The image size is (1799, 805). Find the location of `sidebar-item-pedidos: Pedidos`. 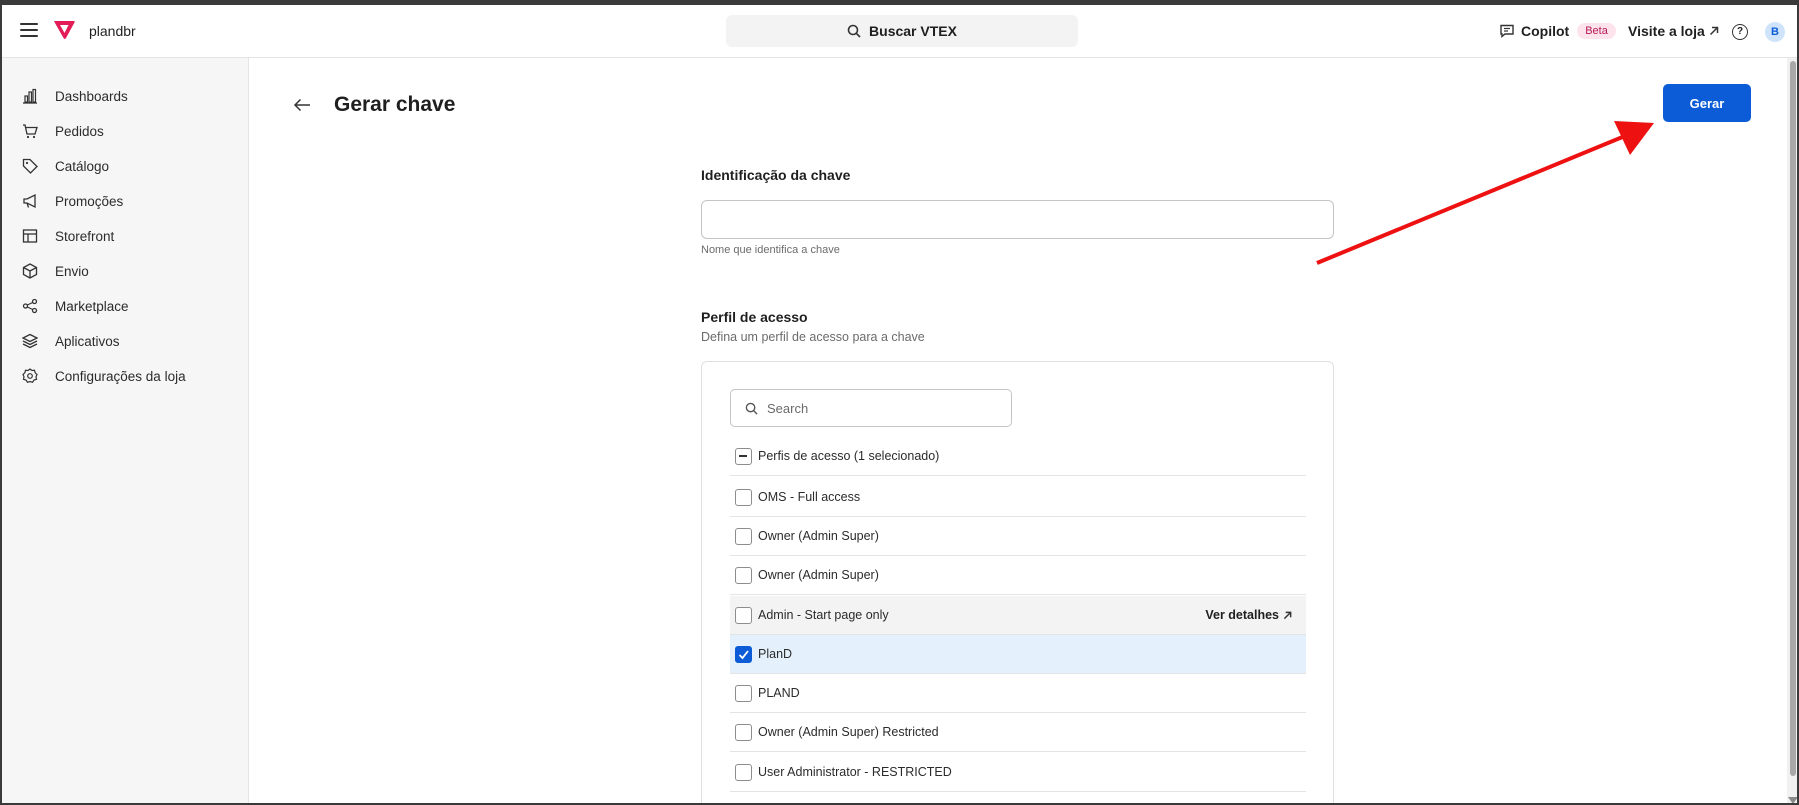

sidebar-item-pedidos: Pedidos is located at coordinates (125, 131).